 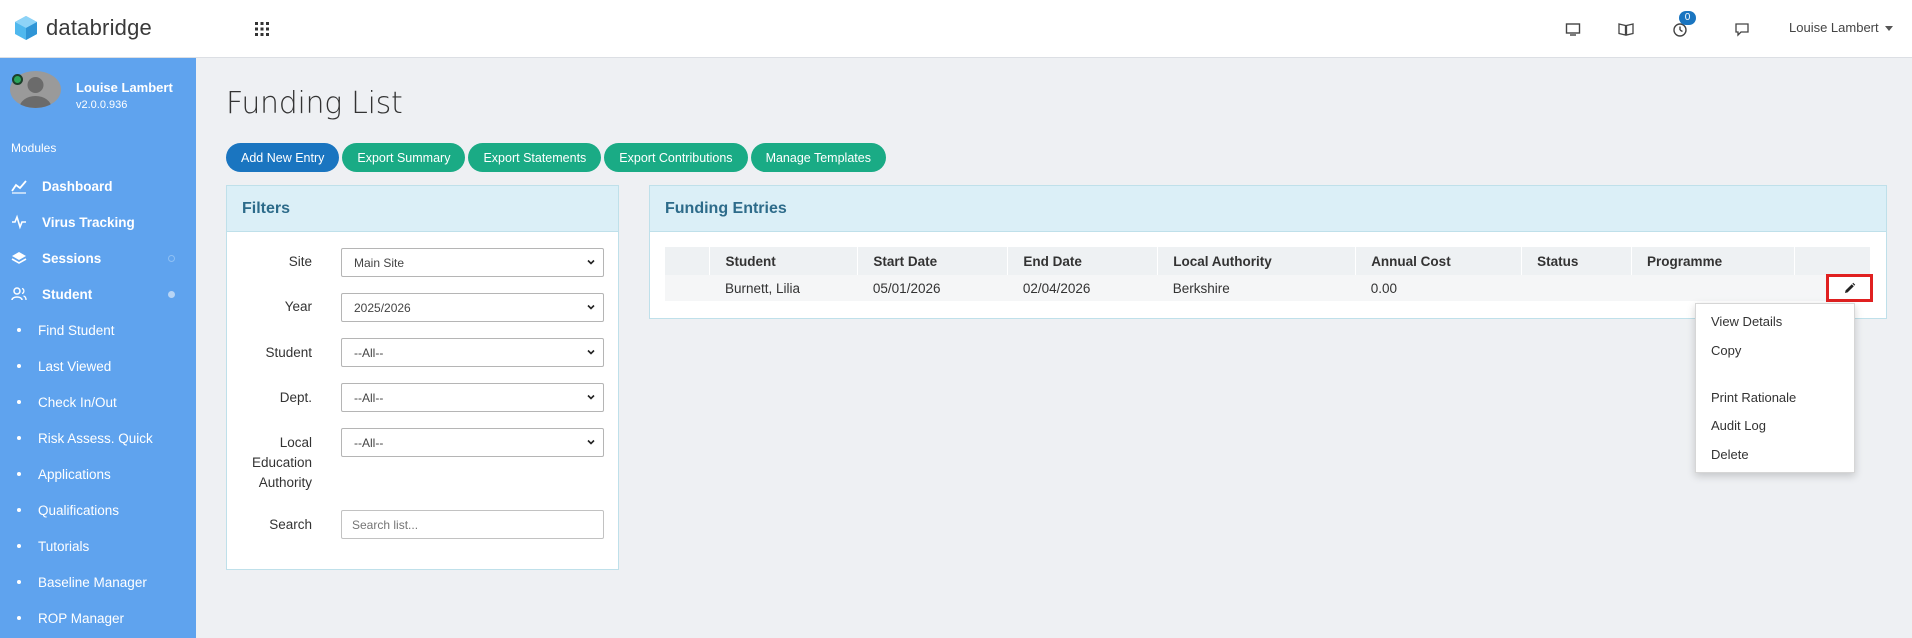 What do you see at coordinates (88, 222) in the screenshot?
I see `sidebar-item-label: Virus Tracking` at bounding box center [88, 222].